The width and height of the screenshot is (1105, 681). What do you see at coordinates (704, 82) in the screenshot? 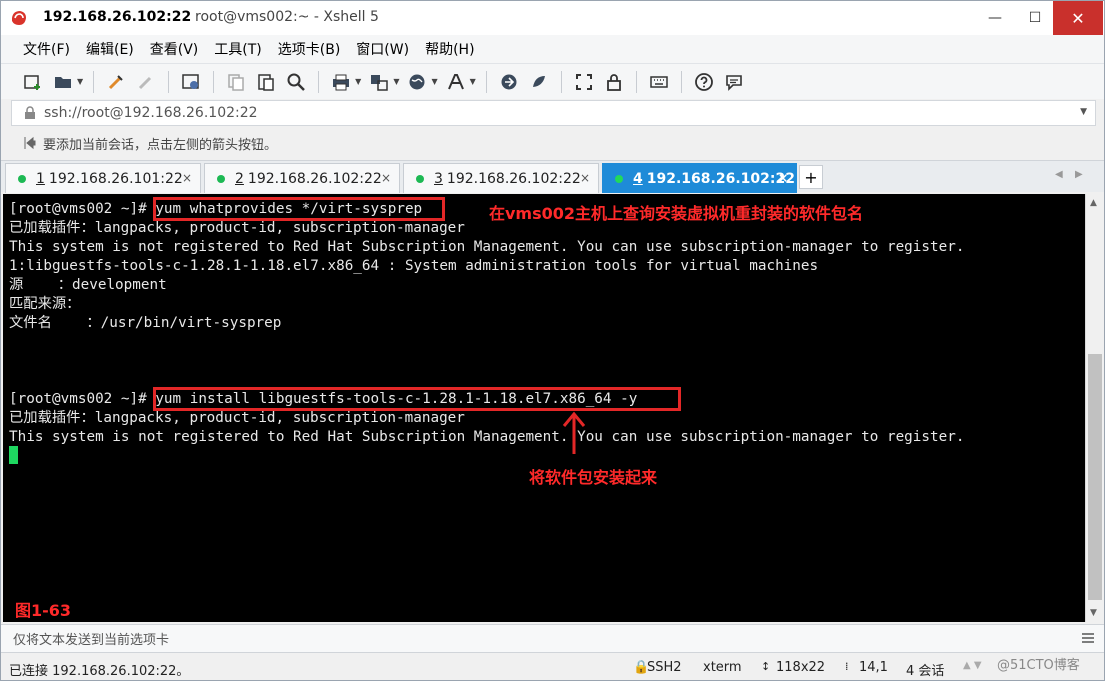
I see `help-icon` at bounding box center [704, 82].